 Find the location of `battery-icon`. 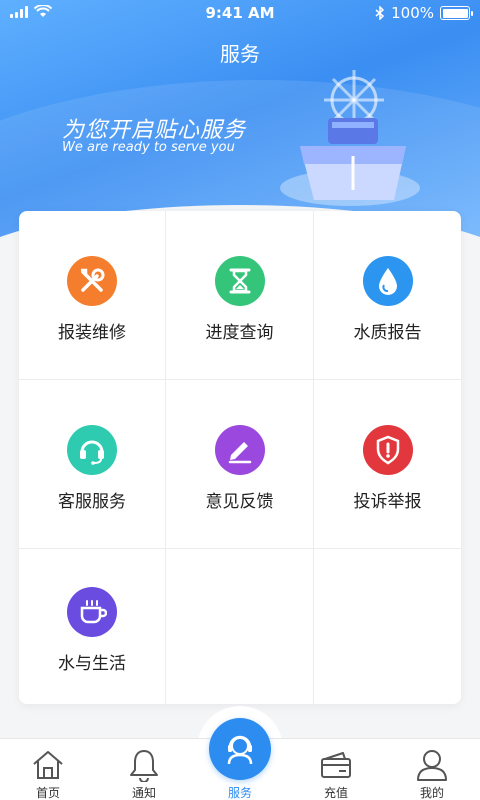

battery-icon is located at coordinates (456, 13).